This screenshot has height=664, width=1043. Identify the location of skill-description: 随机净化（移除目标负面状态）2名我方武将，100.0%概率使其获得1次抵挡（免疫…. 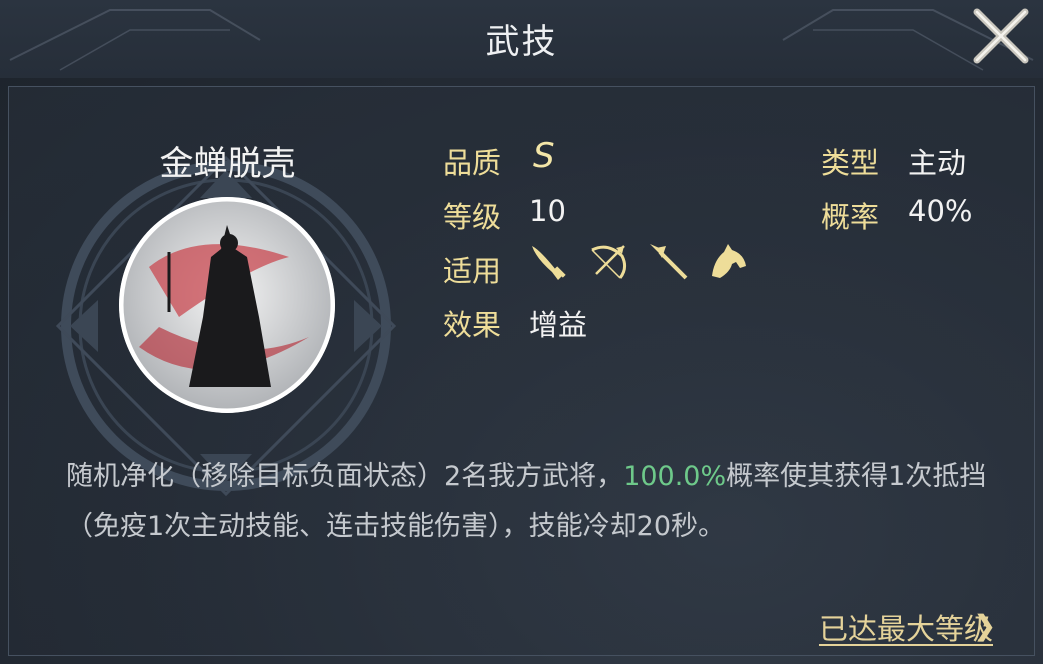
(531, 502).